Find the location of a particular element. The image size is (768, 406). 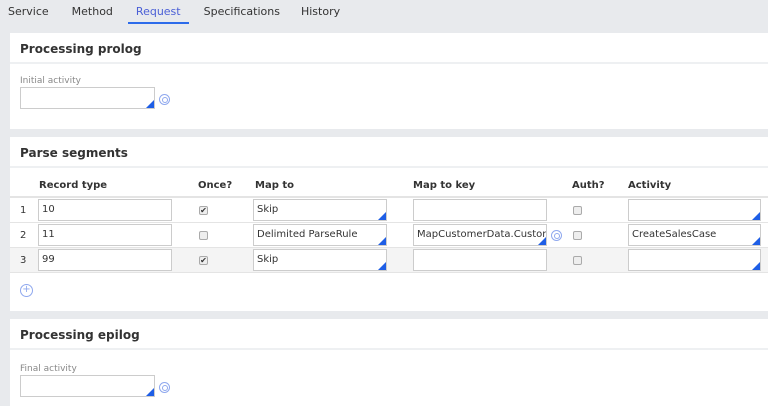

record-type-input: 11 is located at coordinates (105, 235).